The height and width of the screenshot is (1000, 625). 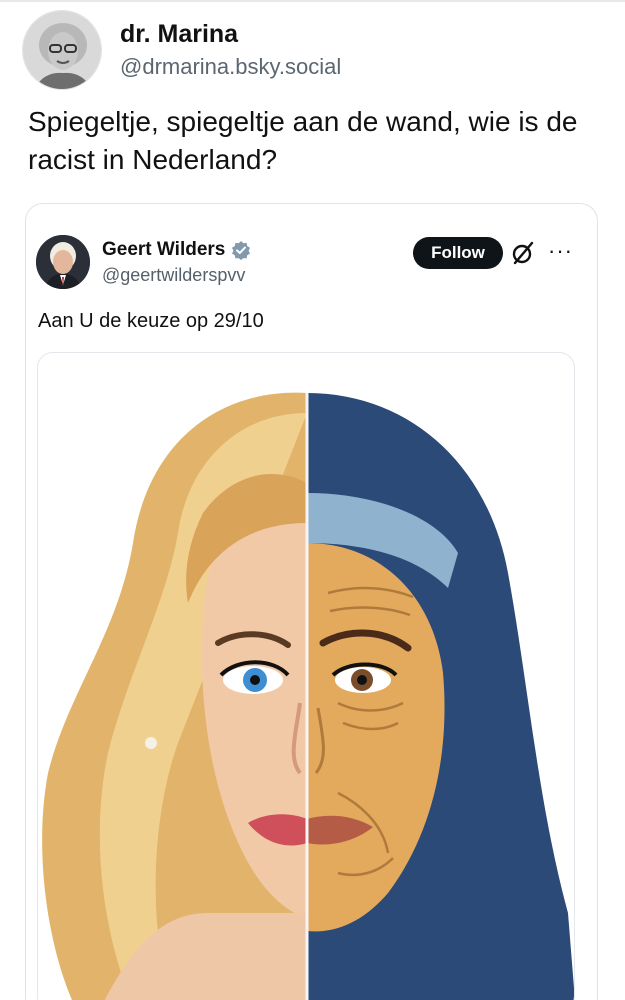 I want to click on quoted-post-header: Geert Wilders @geertwilderspvv, so click(x=143, y=262).